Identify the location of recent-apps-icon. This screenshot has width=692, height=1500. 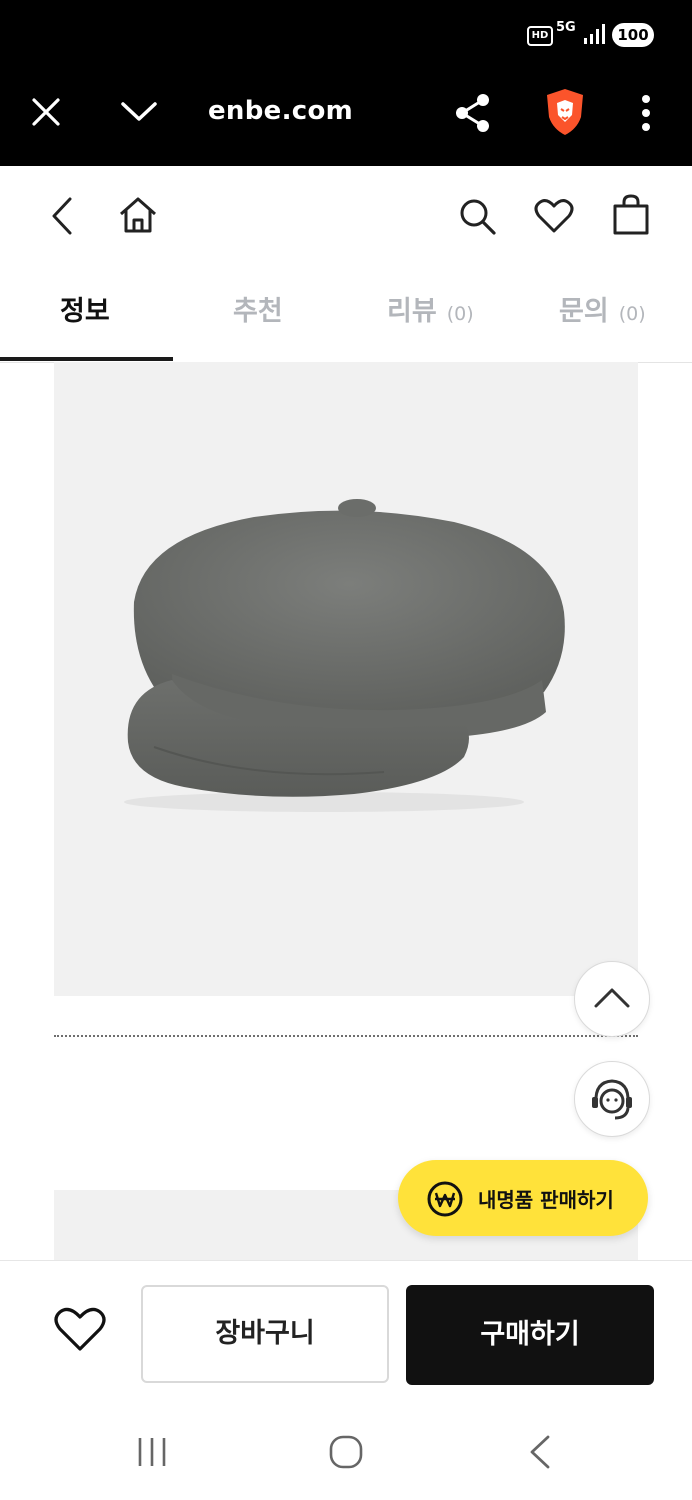
(153, 1452).